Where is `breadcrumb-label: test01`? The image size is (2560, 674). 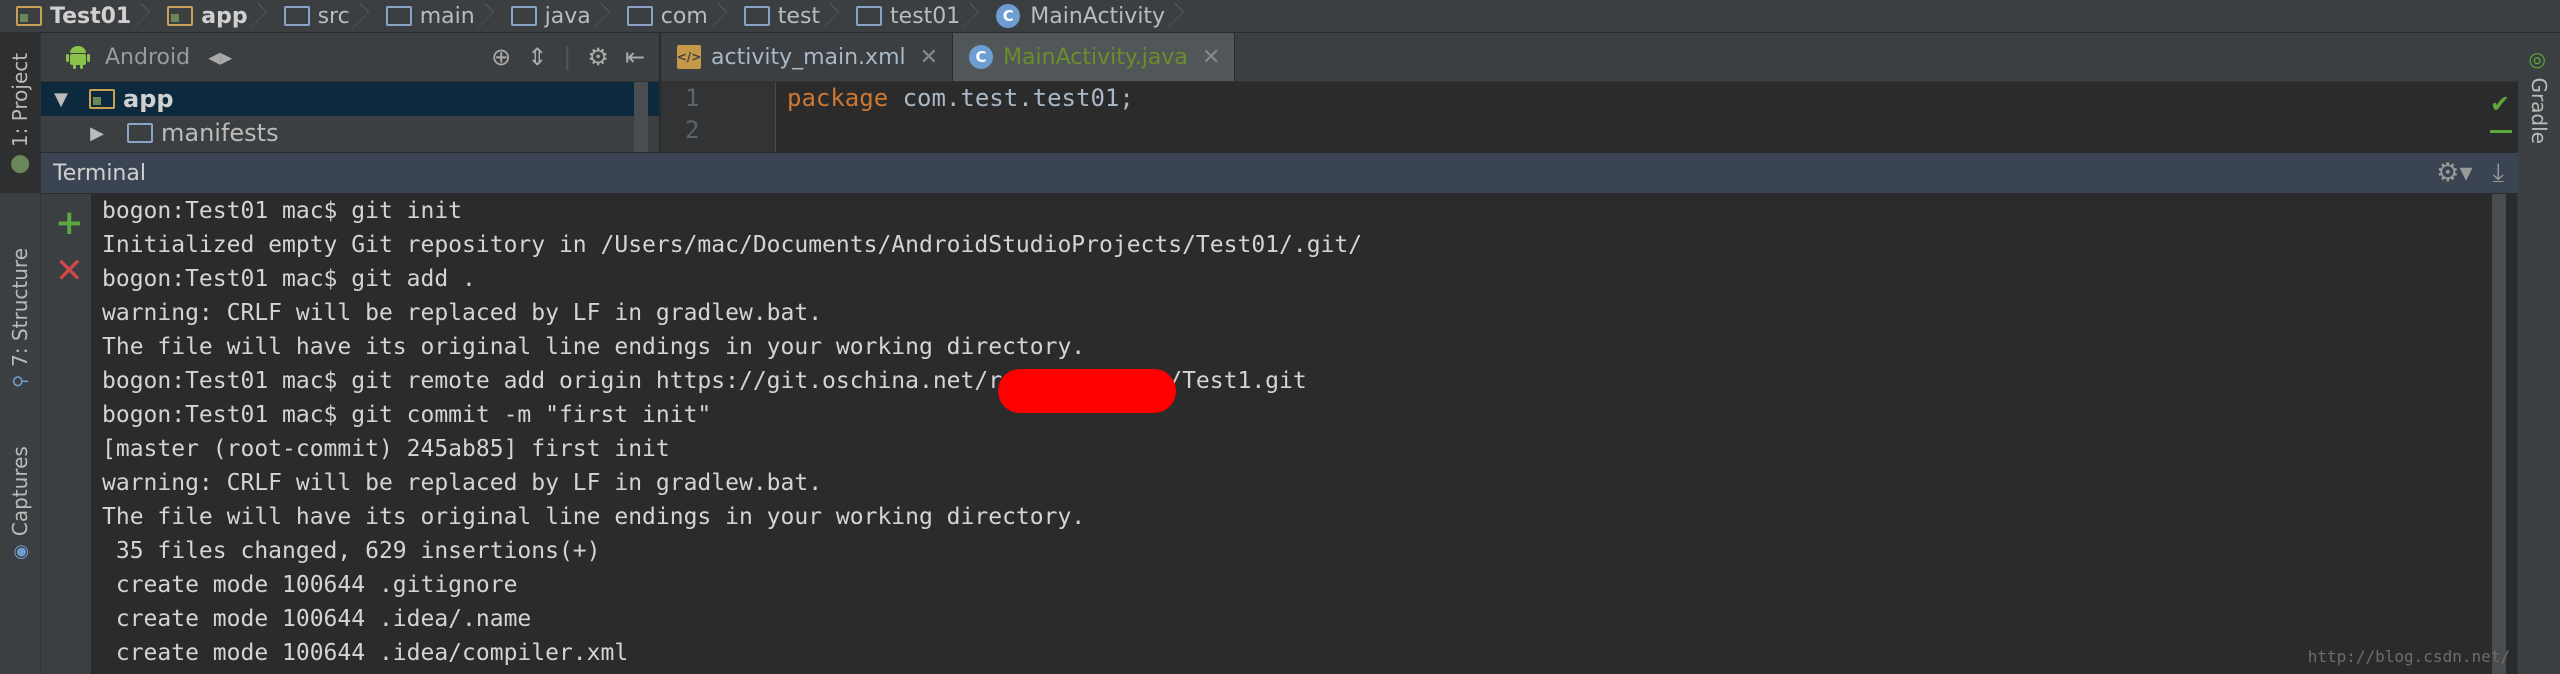 breadcrumb-label: test01 is located at coordinates (925, 16).